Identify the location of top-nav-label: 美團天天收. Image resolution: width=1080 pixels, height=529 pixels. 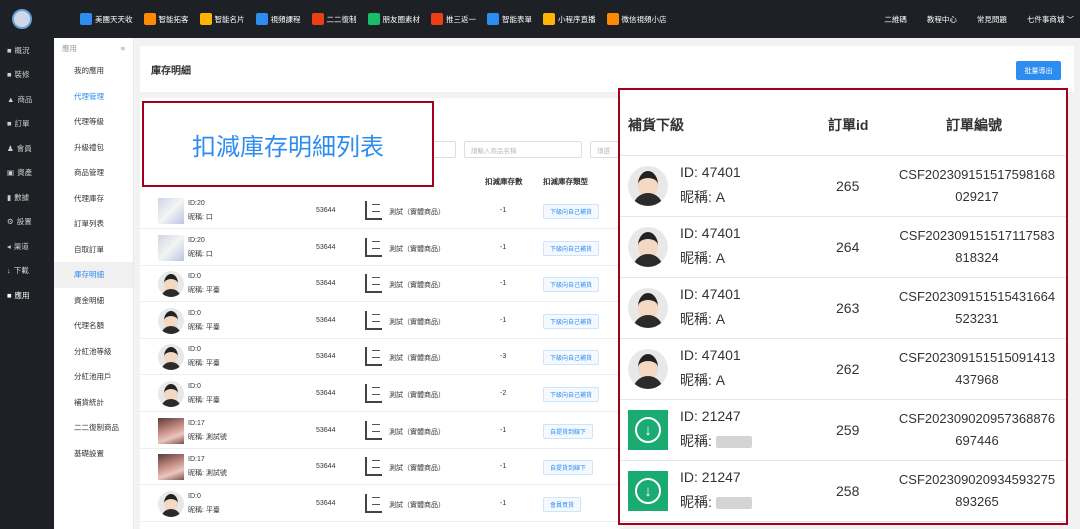
(114, 19).